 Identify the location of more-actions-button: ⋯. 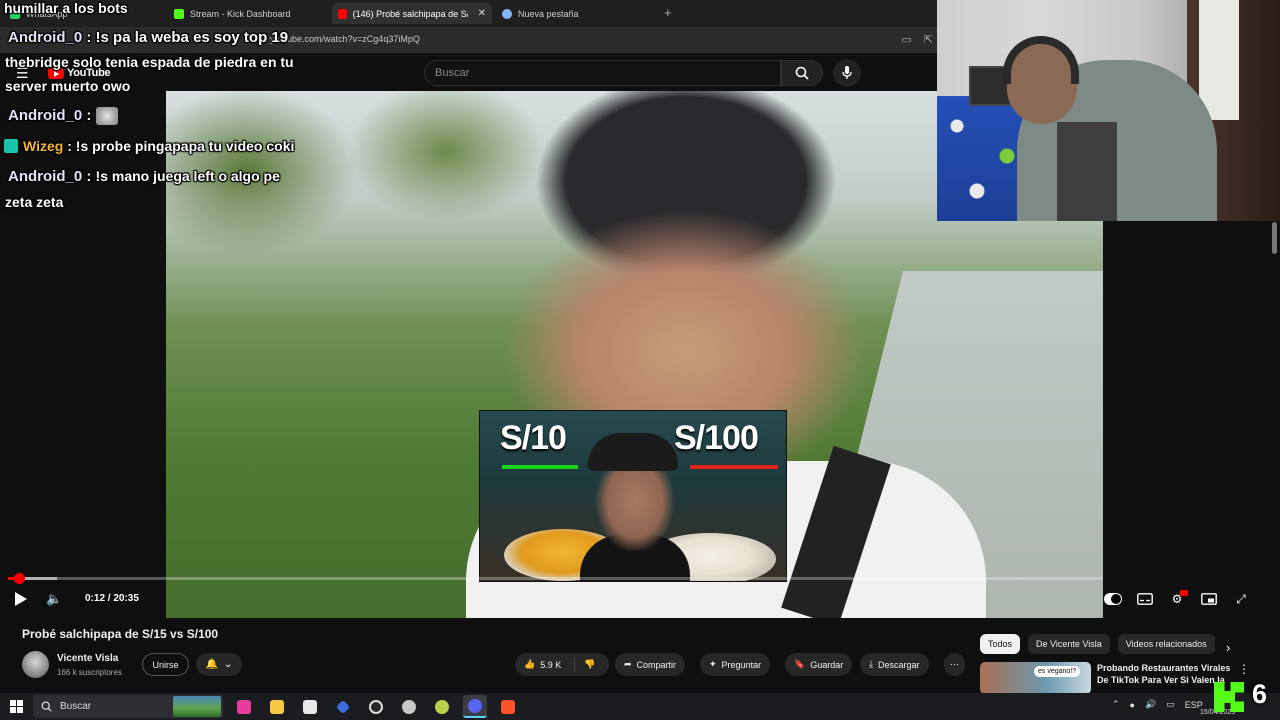
(954, 664).